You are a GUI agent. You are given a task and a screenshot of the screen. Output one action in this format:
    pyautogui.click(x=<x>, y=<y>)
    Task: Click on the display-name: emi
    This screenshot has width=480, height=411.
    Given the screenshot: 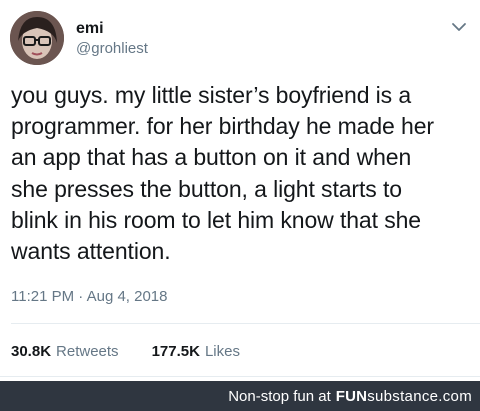 What is the action you would take?
    pyautogui.click(x=90, y=29)
    